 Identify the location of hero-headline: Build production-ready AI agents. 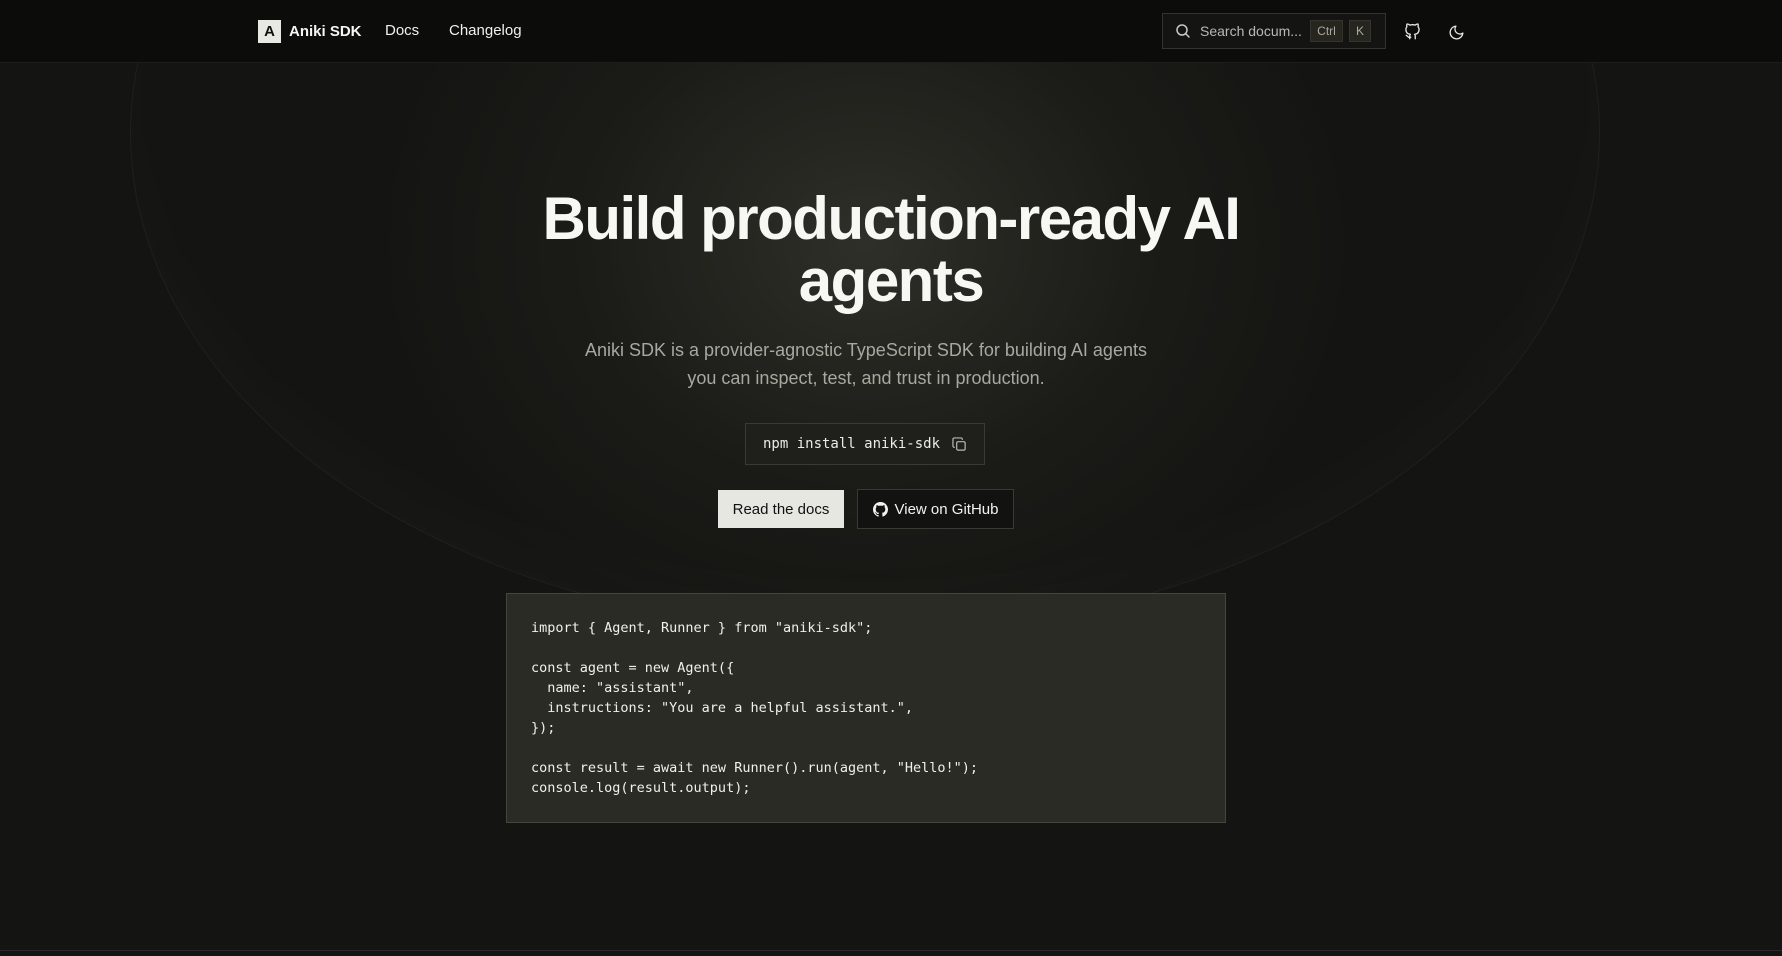
(891, 250).